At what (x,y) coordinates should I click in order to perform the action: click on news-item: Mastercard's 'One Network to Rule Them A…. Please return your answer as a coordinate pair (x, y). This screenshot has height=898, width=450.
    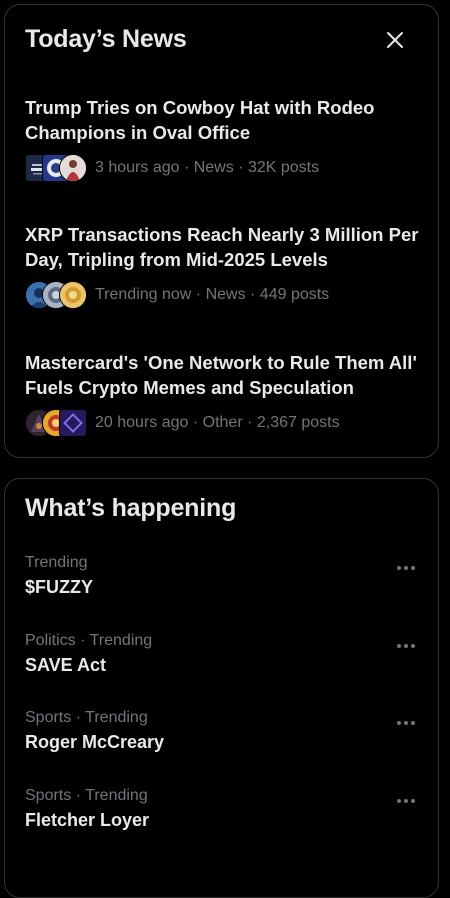
    Looking at the image, I should click on (222, 394).